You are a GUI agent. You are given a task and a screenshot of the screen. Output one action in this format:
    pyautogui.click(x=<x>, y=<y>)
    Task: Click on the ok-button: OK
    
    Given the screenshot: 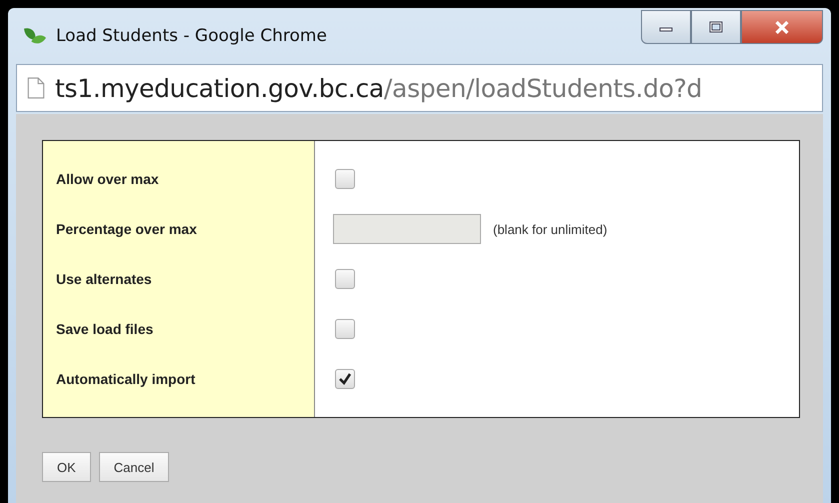 What is the action you would take?
    pyautogui.click(x=66, y=467)
    